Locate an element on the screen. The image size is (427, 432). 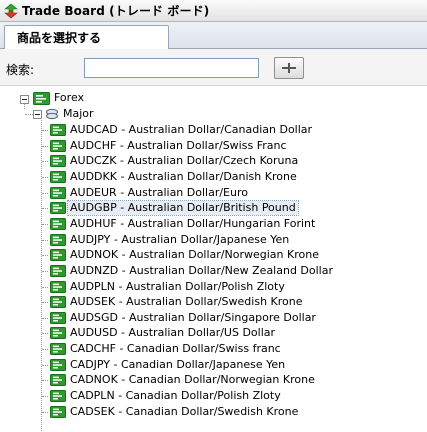
tree-leaf-pair: AUDUSD - Australian Dollar/US Dollar is located at coordinates (163, 333).